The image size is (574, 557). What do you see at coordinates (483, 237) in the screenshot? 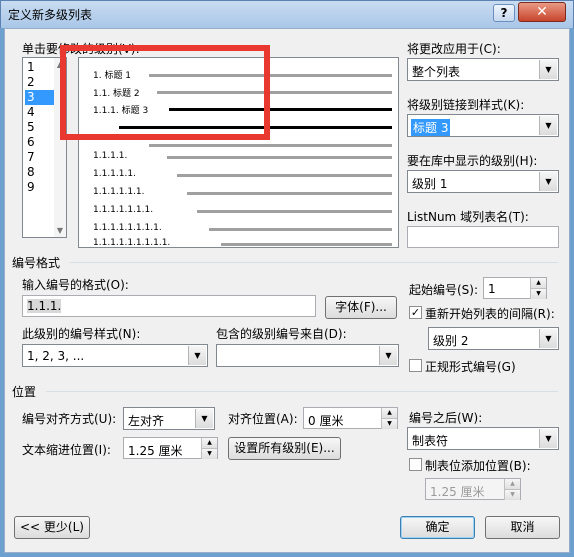
I see `listnum-input` at bounding box center [483, 237].